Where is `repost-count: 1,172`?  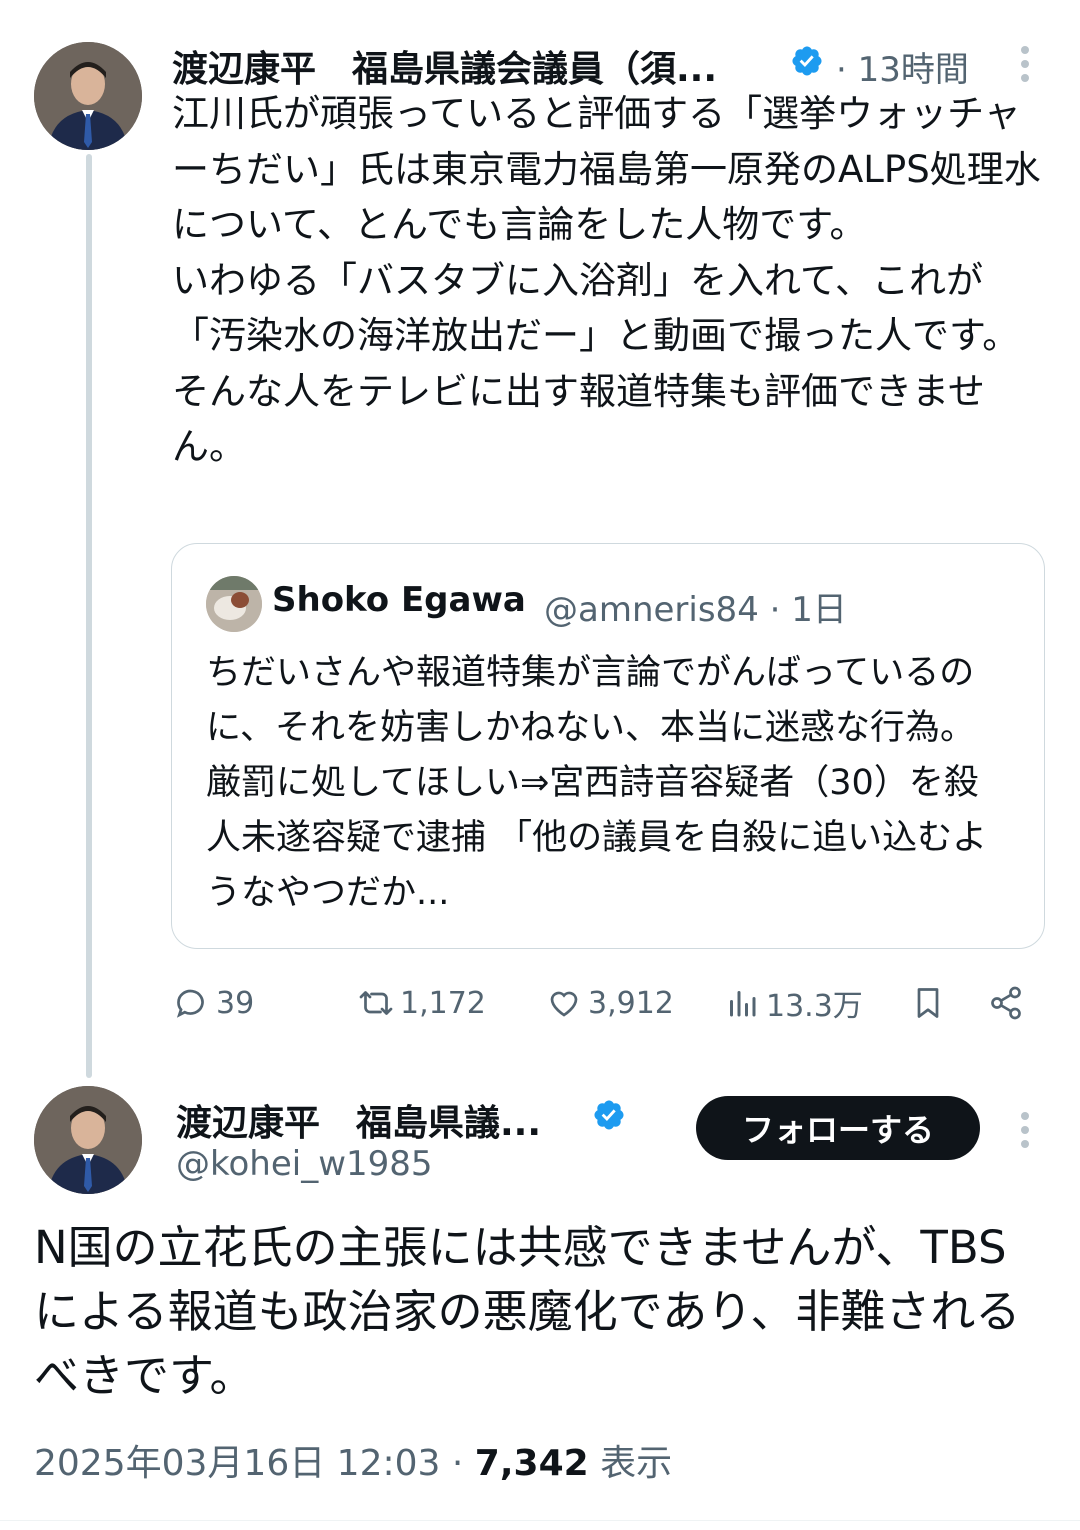
repost-count: 1,172 is located at coordinates (443, 1003).